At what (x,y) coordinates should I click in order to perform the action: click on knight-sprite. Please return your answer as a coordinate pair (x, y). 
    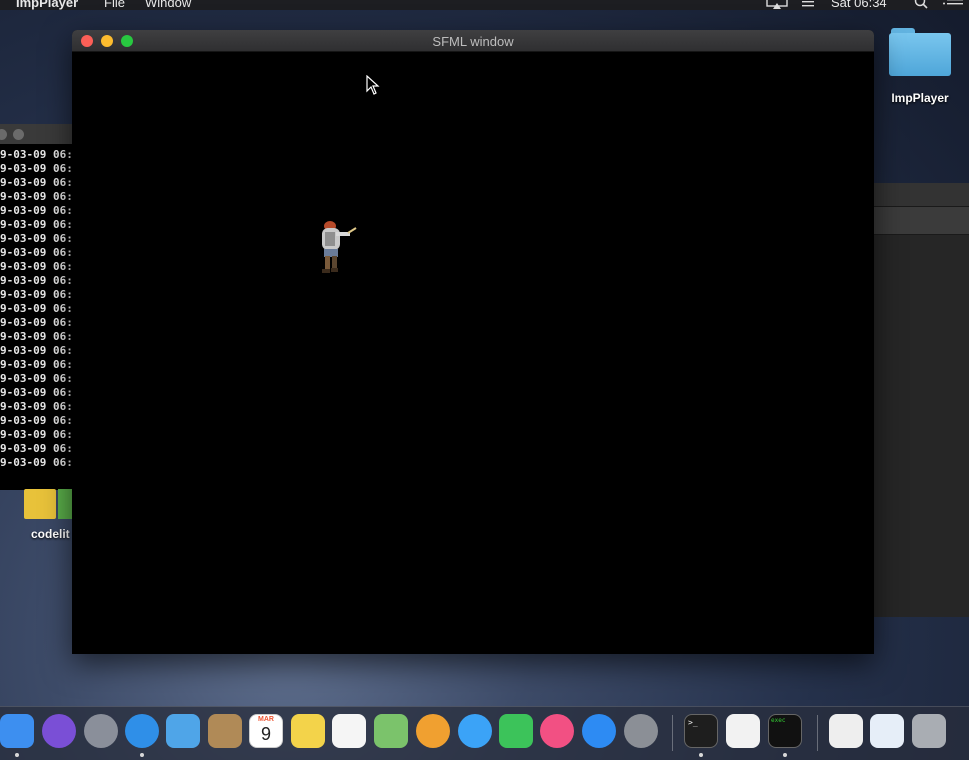
    Looking at the image, I should click on (335, 250).